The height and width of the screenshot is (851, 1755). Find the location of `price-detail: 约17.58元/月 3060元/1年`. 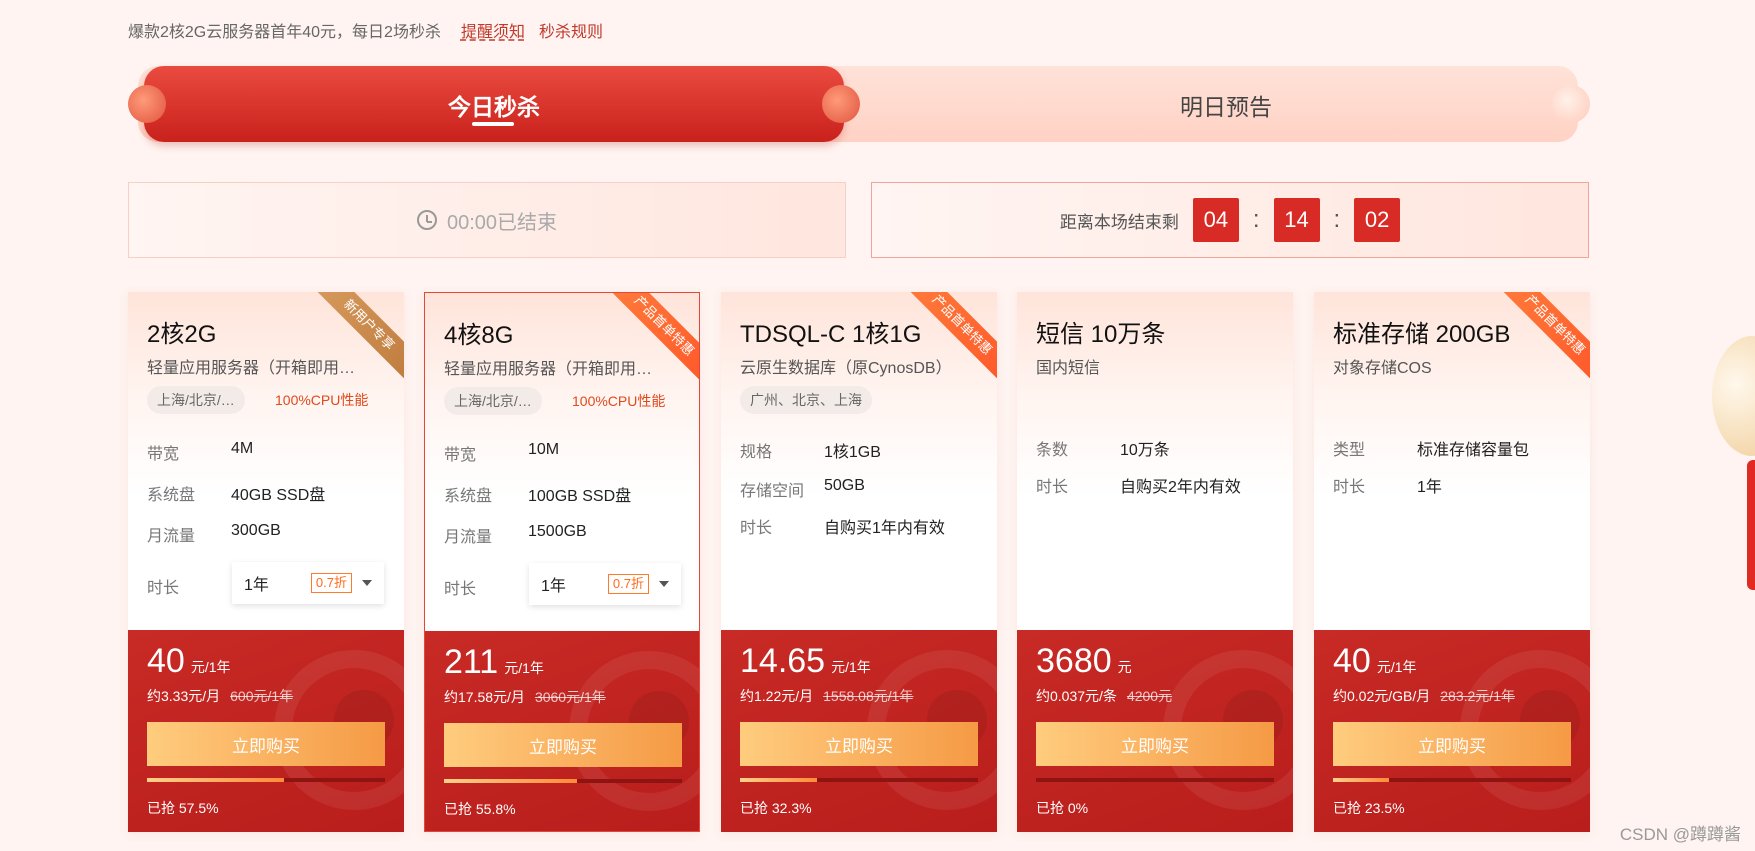

price-detail: 约17.58元/月 3060元/1年 is located at coordinates (525, 697).